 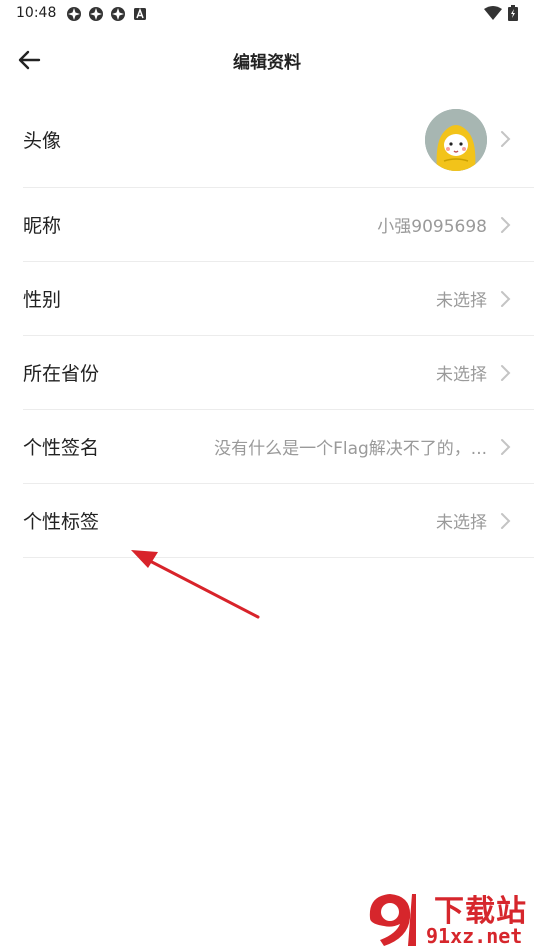 I want to click on watermark: 下载站 91xz.net, so click(x=447, y=917).